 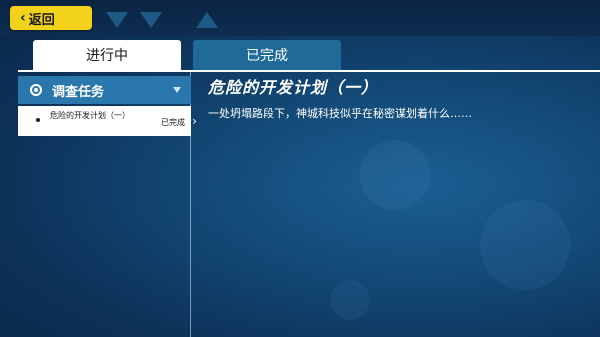 I want to click on category-header-investigation: 调查任务, so click(x=104, y=90).